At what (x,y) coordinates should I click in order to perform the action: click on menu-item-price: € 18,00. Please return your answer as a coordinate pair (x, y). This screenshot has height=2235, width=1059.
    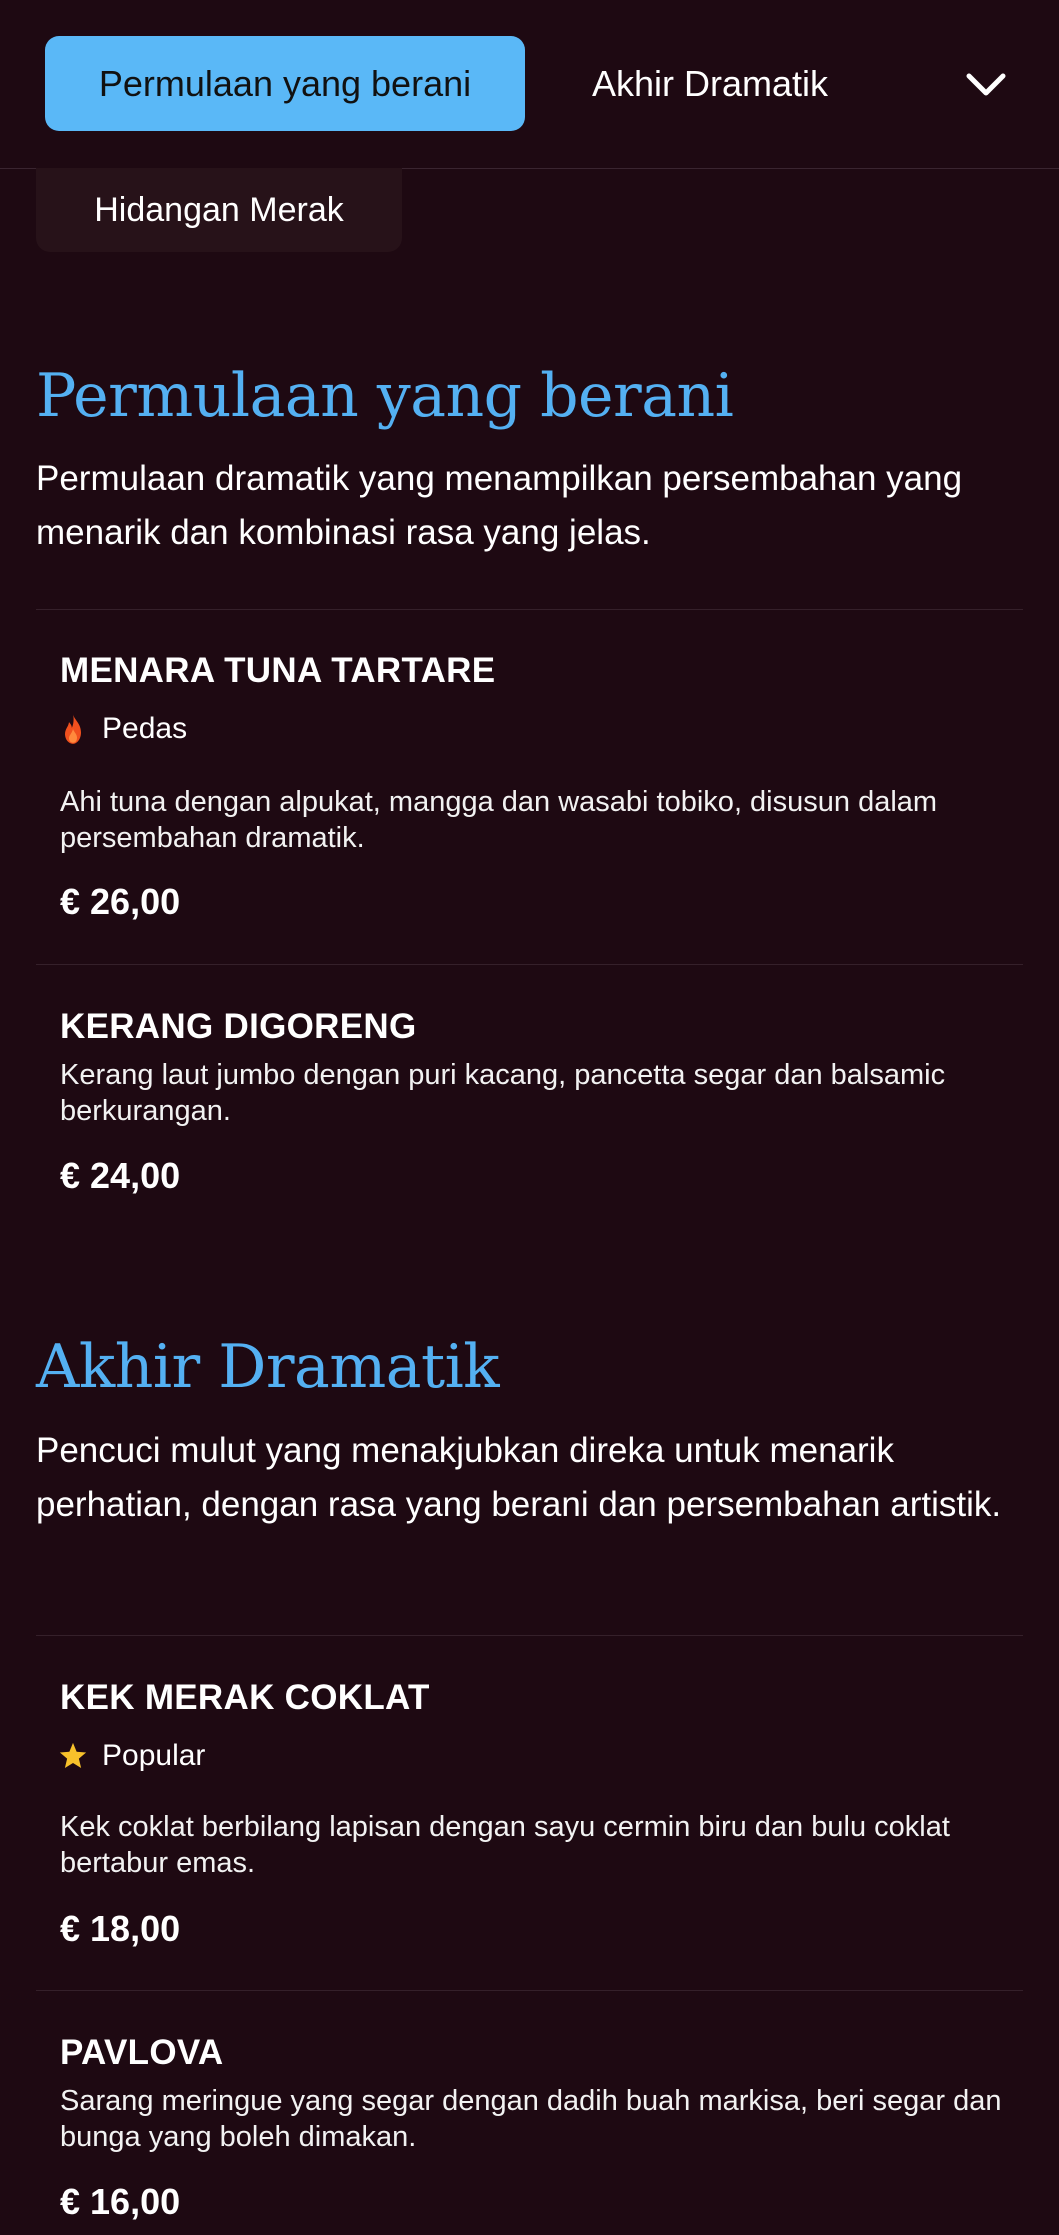
    Looking at the image, I should click on (120, 1928).